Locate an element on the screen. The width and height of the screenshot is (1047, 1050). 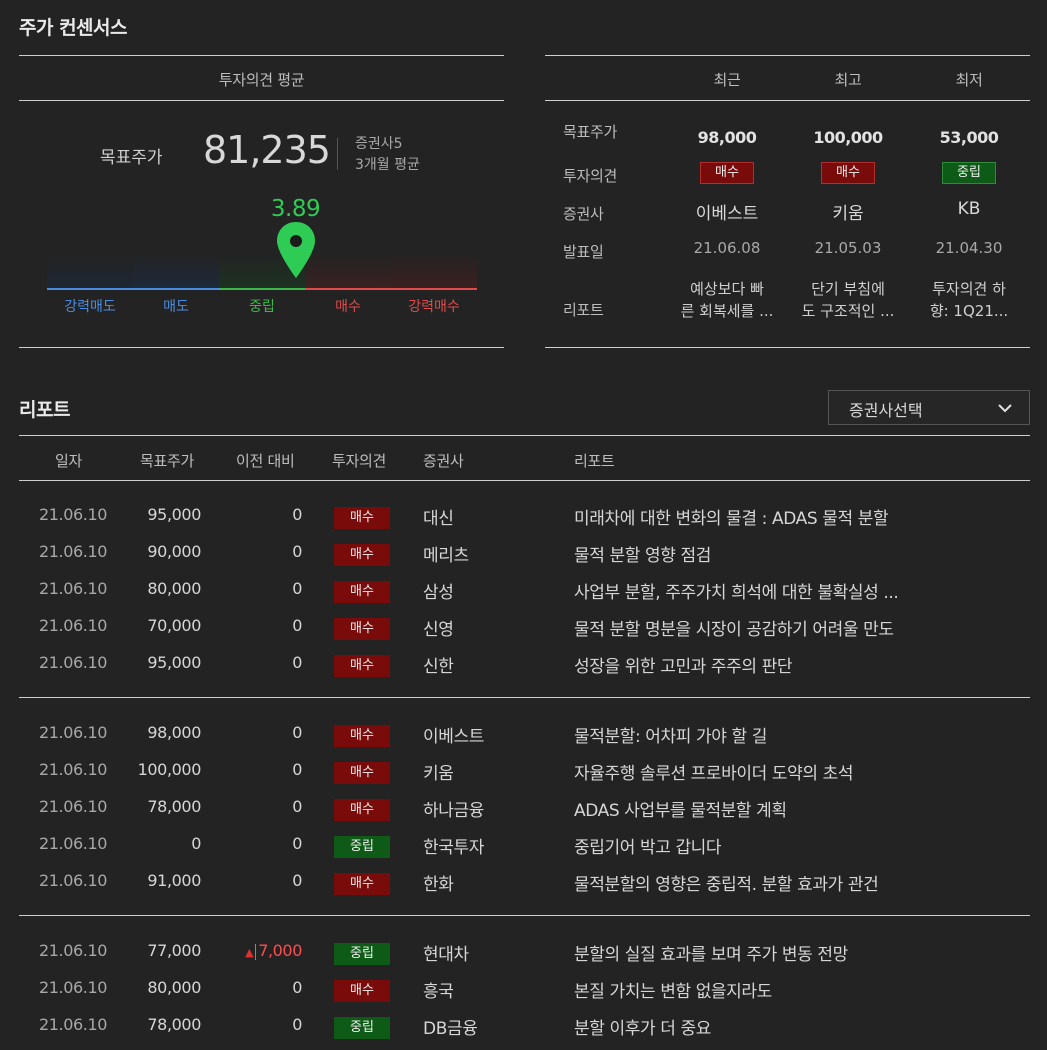
report-title-link: 중립기어 박고 갑니다 is located at coordinates (647, 845).